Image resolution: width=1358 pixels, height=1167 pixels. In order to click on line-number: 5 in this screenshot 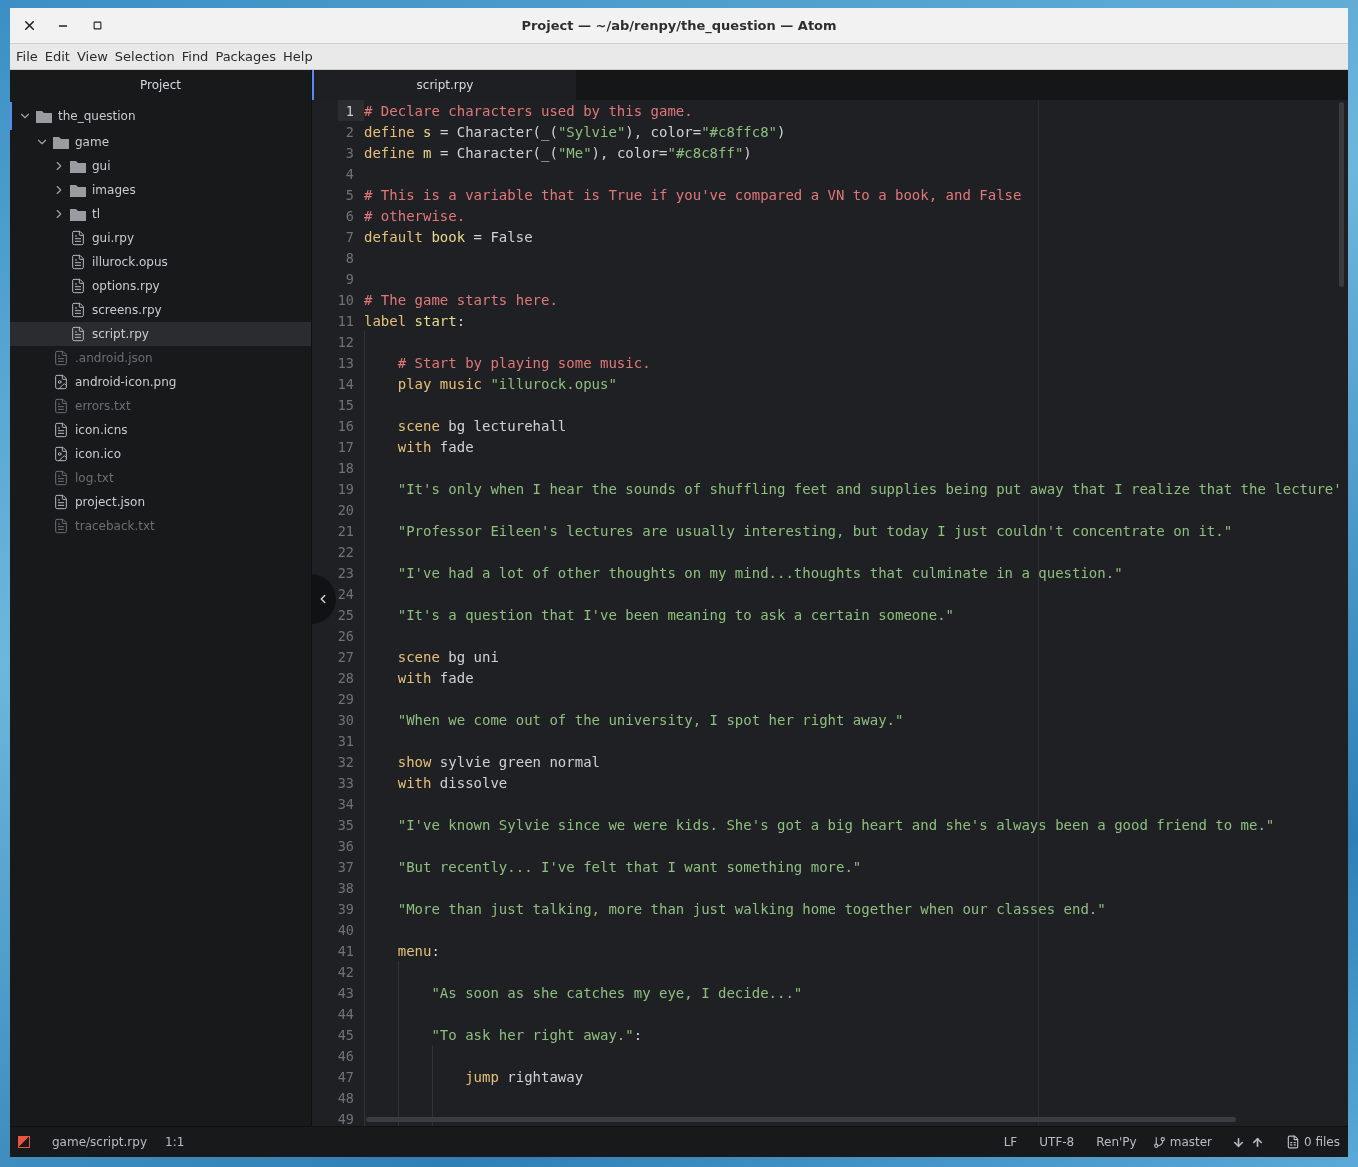, I will do `click(349, 195)`.